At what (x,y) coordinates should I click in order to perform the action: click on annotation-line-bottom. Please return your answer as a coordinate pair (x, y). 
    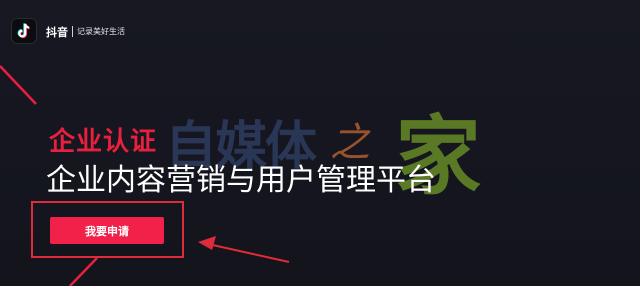
    Looking at the image, I should click on (83, 271).